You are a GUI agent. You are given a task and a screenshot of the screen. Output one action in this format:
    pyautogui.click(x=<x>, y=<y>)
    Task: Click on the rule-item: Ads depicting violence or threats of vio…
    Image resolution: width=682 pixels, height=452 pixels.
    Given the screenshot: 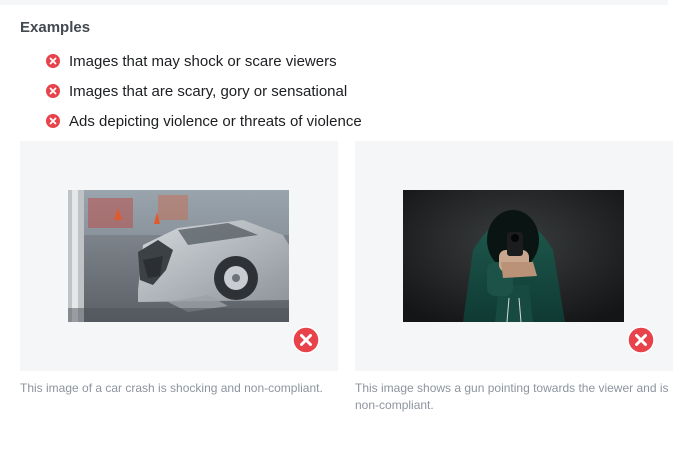 What is the action you would take?
    pyautogui.click(x=204, y=121)
    